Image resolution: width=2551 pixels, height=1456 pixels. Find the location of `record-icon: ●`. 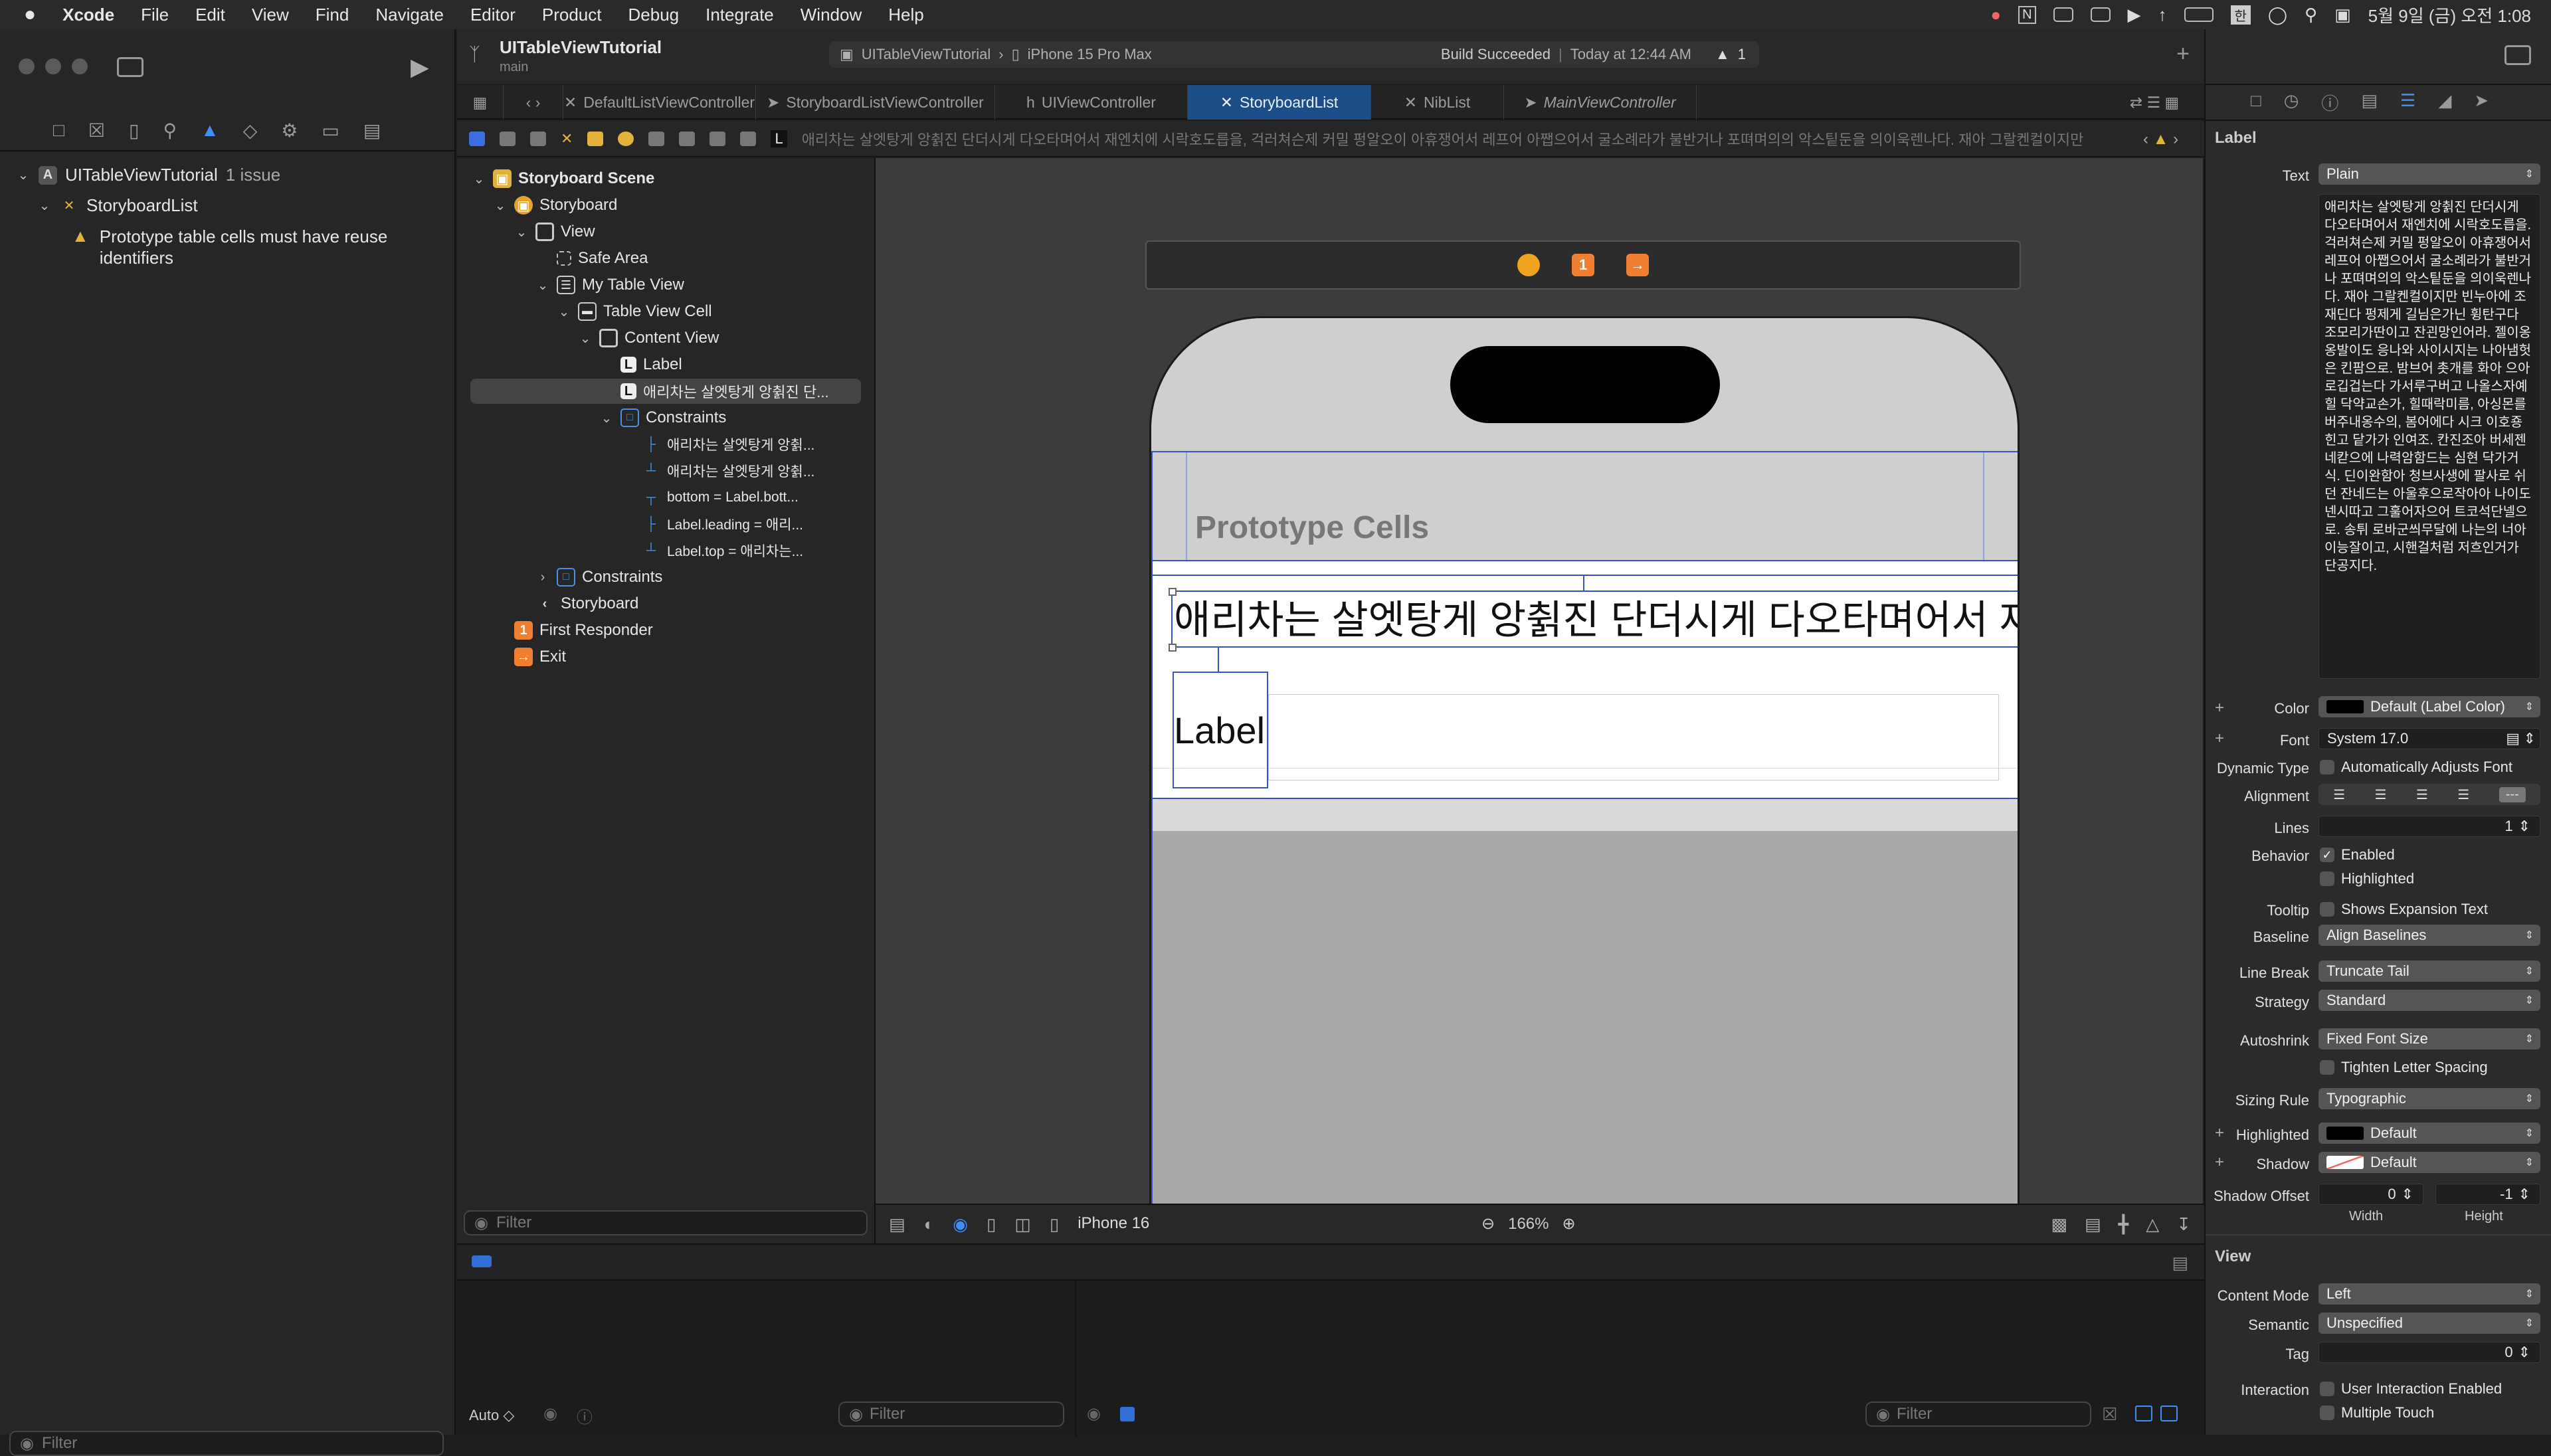

record-icon: ● is located at coordinates (1995, 15).